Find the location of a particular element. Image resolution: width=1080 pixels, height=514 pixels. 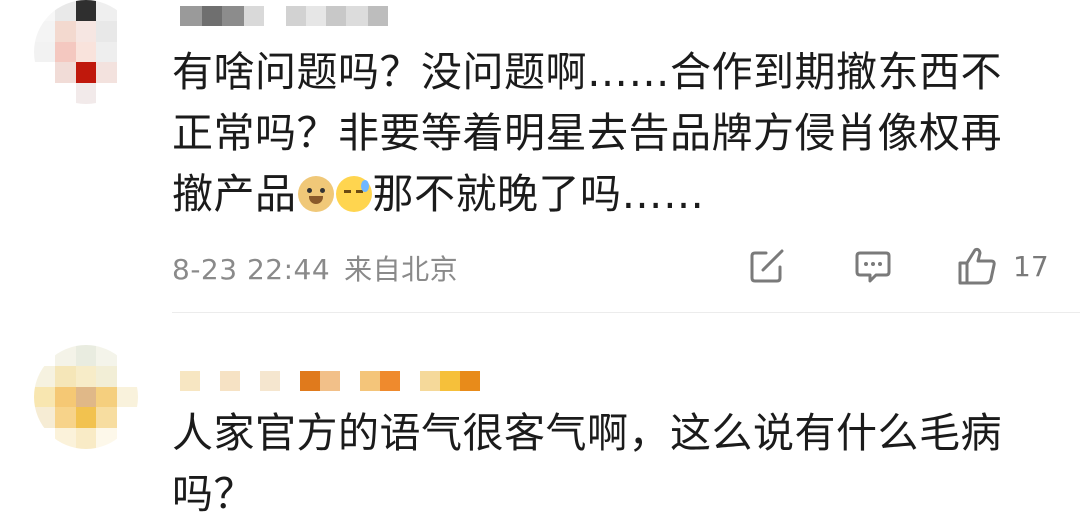

reply-button is located at coordinates (873, 266).